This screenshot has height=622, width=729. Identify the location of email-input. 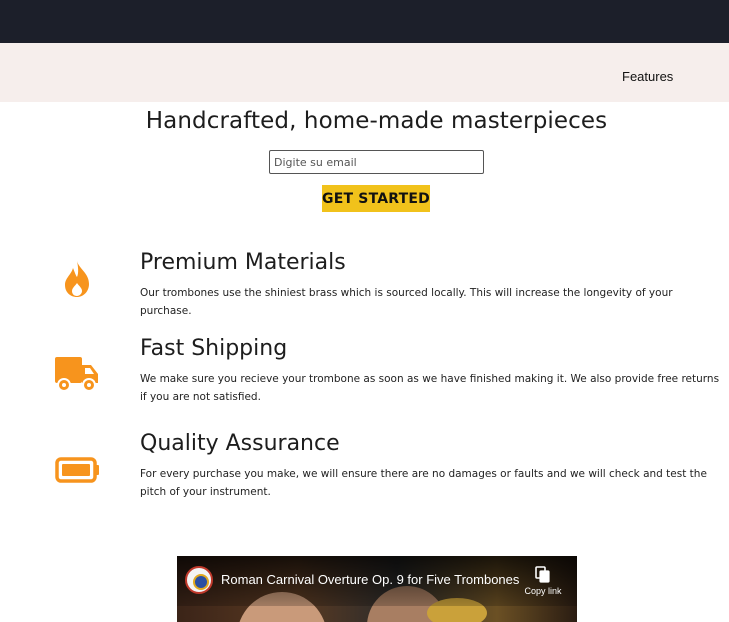
(376, 162).